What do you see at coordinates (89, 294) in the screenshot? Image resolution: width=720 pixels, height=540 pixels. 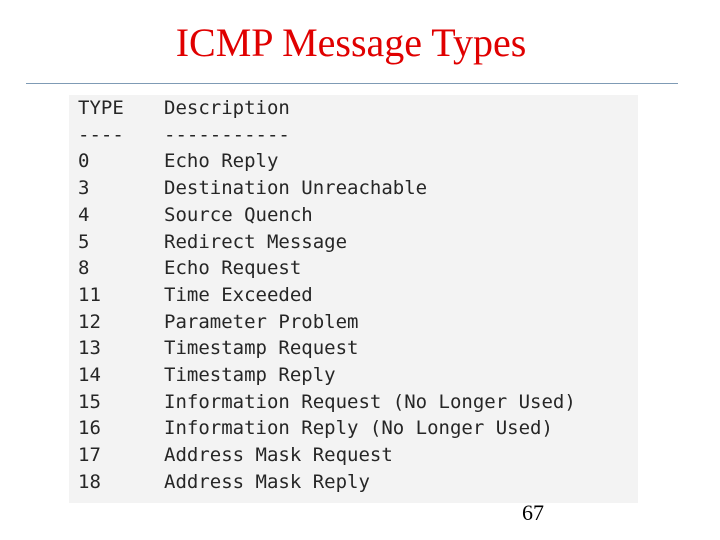 I see `type-code: 11` at bounding box center [89, 294].